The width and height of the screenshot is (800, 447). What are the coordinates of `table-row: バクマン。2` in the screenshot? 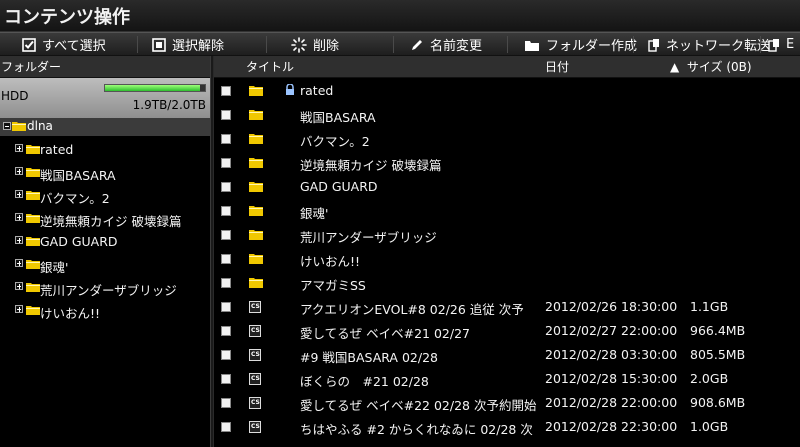 It's located at (507, 139).